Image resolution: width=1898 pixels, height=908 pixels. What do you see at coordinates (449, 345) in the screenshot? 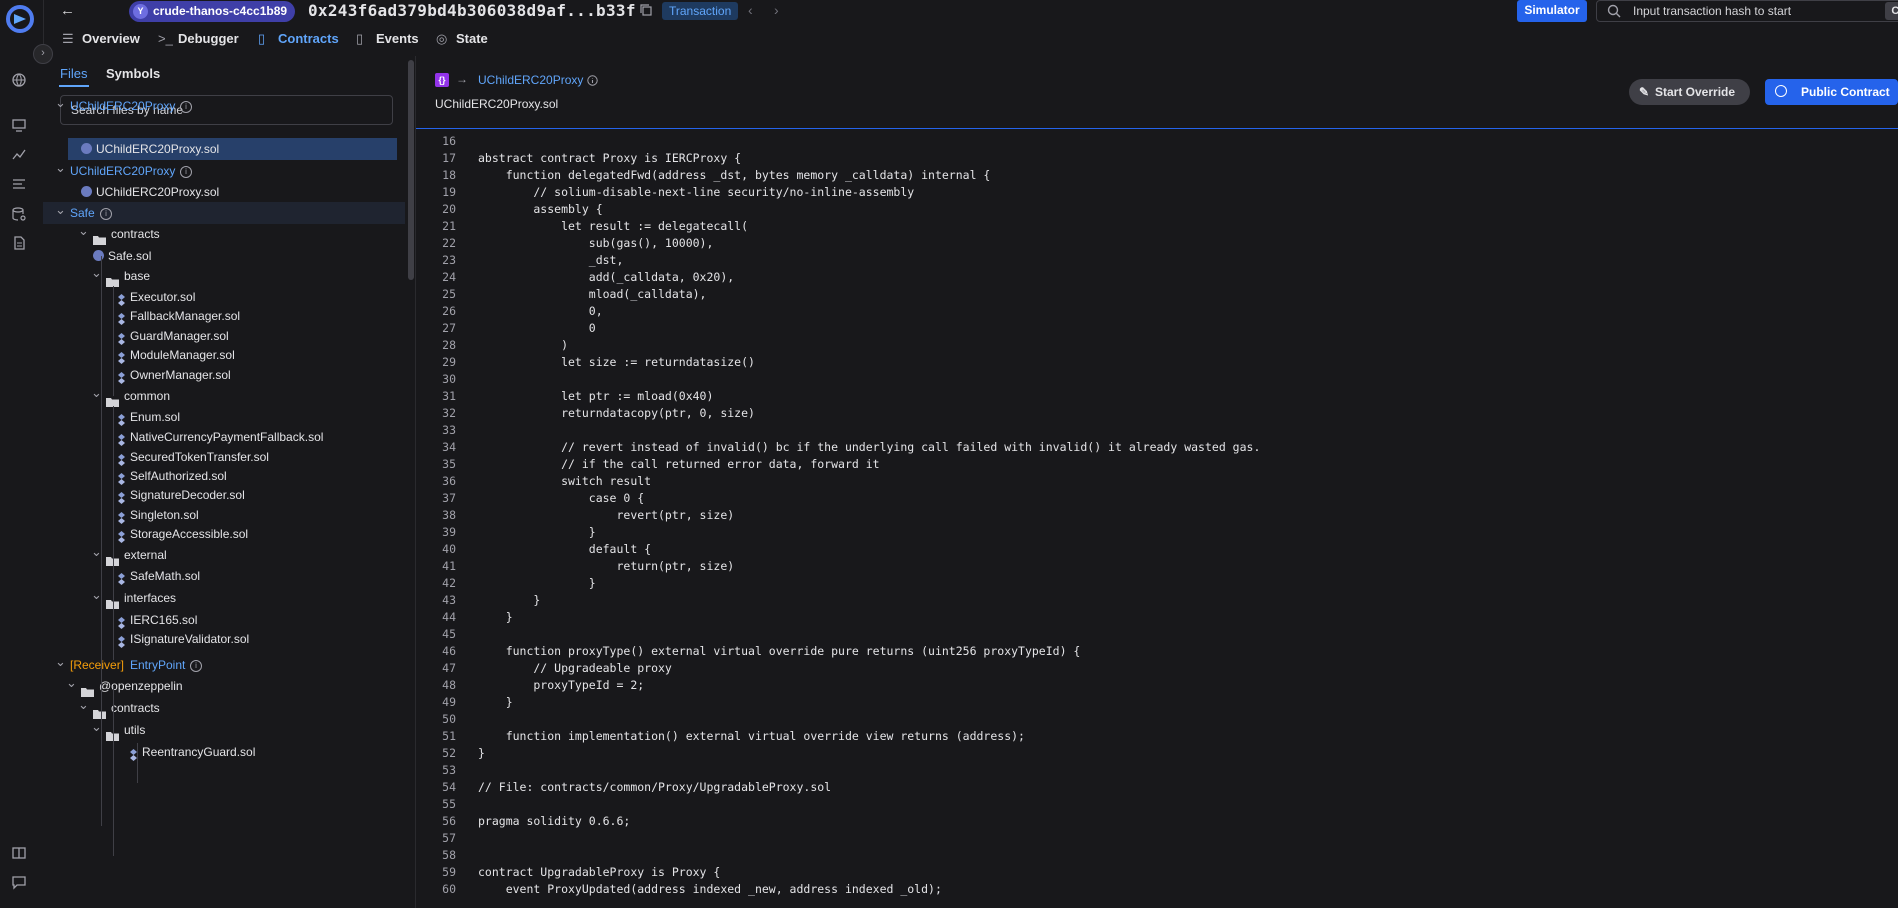
I see `line-number: 28` at bounding box center [449, 345].